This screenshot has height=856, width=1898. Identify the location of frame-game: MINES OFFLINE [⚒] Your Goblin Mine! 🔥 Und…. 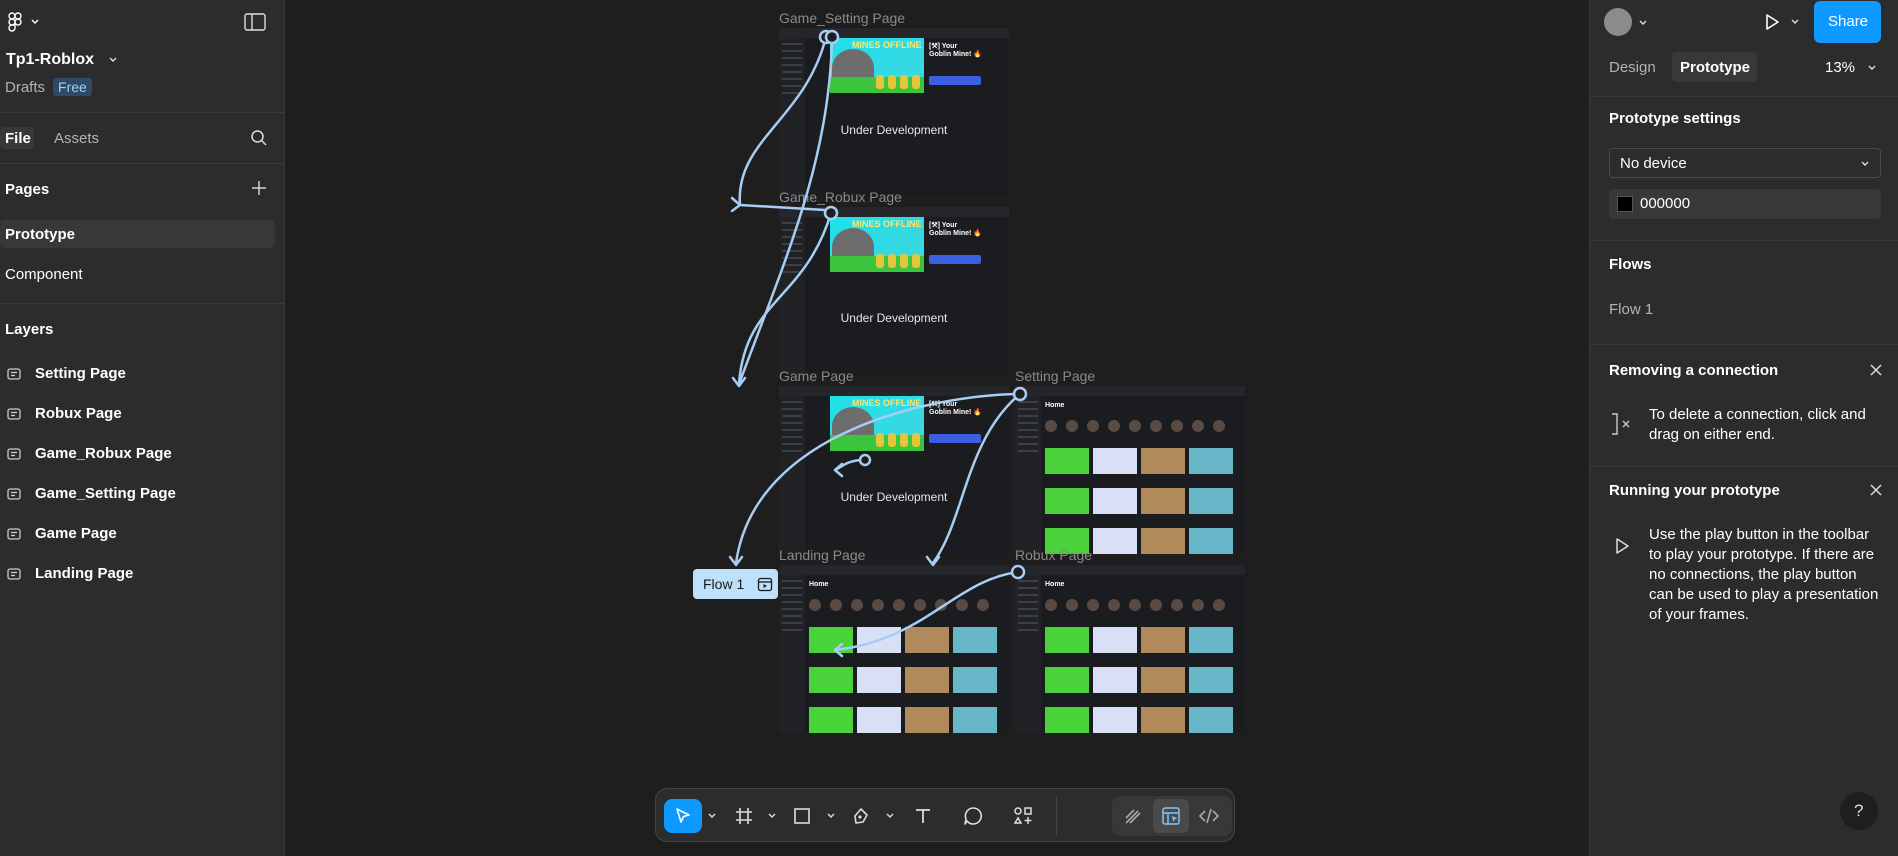
(894, 470).